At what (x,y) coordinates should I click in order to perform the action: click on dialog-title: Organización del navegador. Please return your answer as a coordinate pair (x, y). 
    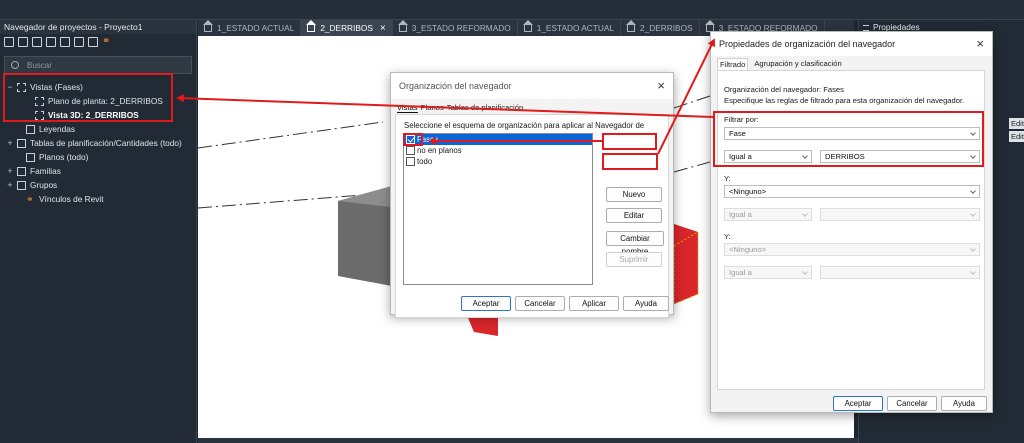
    Looking at the image, I should click on (455, 86).